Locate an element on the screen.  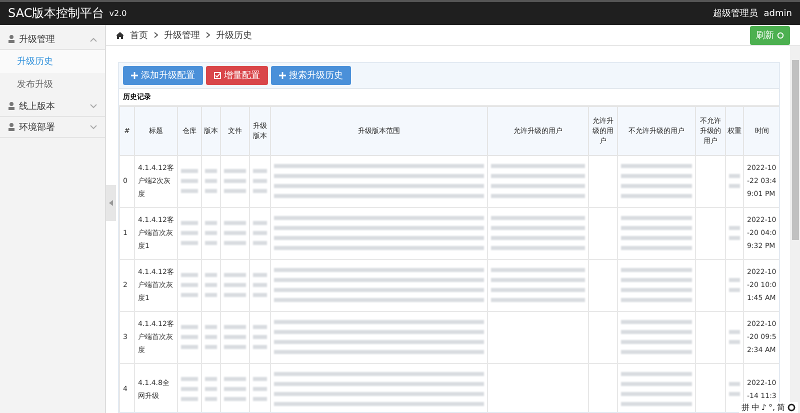
home-icon is located at coordinates (120, 35).